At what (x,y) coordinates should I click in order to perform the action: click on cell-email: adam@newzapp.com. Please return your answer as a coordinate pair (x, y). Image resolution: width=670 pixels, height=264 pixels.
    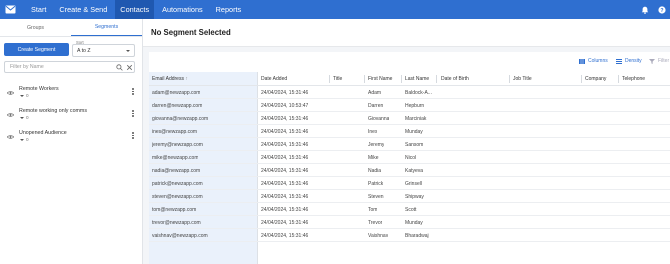
    Looking at the image, I should click on (176, 93).